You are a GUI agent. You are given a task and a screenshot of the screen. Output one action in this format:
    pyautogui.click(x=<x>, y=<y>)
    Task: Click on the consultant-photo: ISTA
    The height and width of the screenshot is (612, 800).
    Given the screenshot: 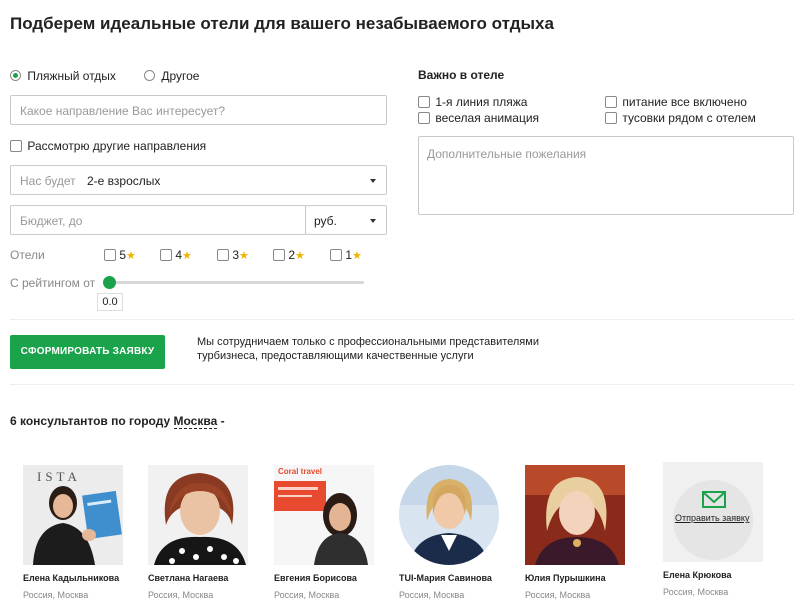 What is the action you would take?
    pyautogui.click(x=73, y=515)
    